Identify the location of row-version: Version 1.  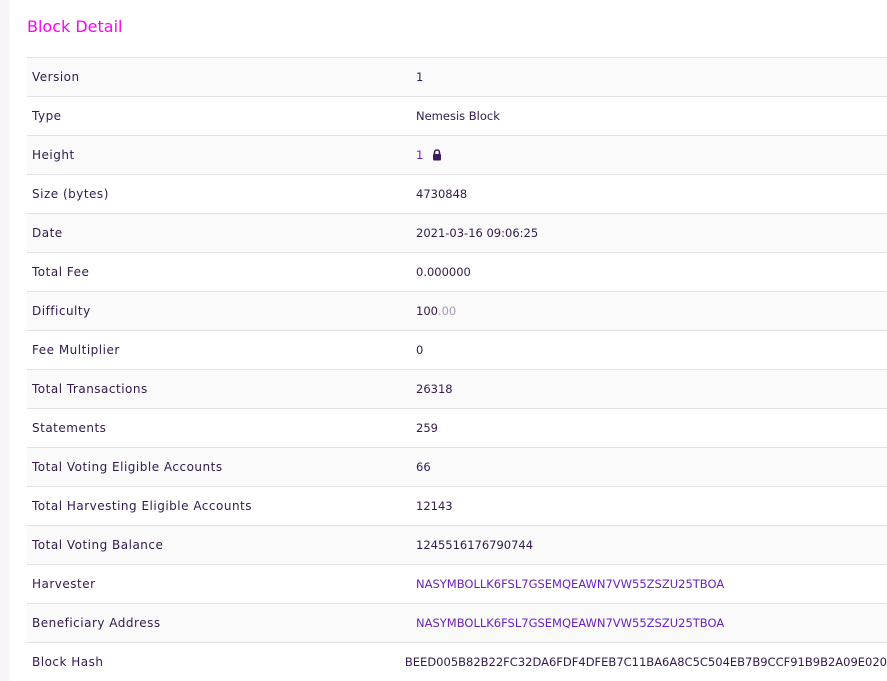
(457, 76).